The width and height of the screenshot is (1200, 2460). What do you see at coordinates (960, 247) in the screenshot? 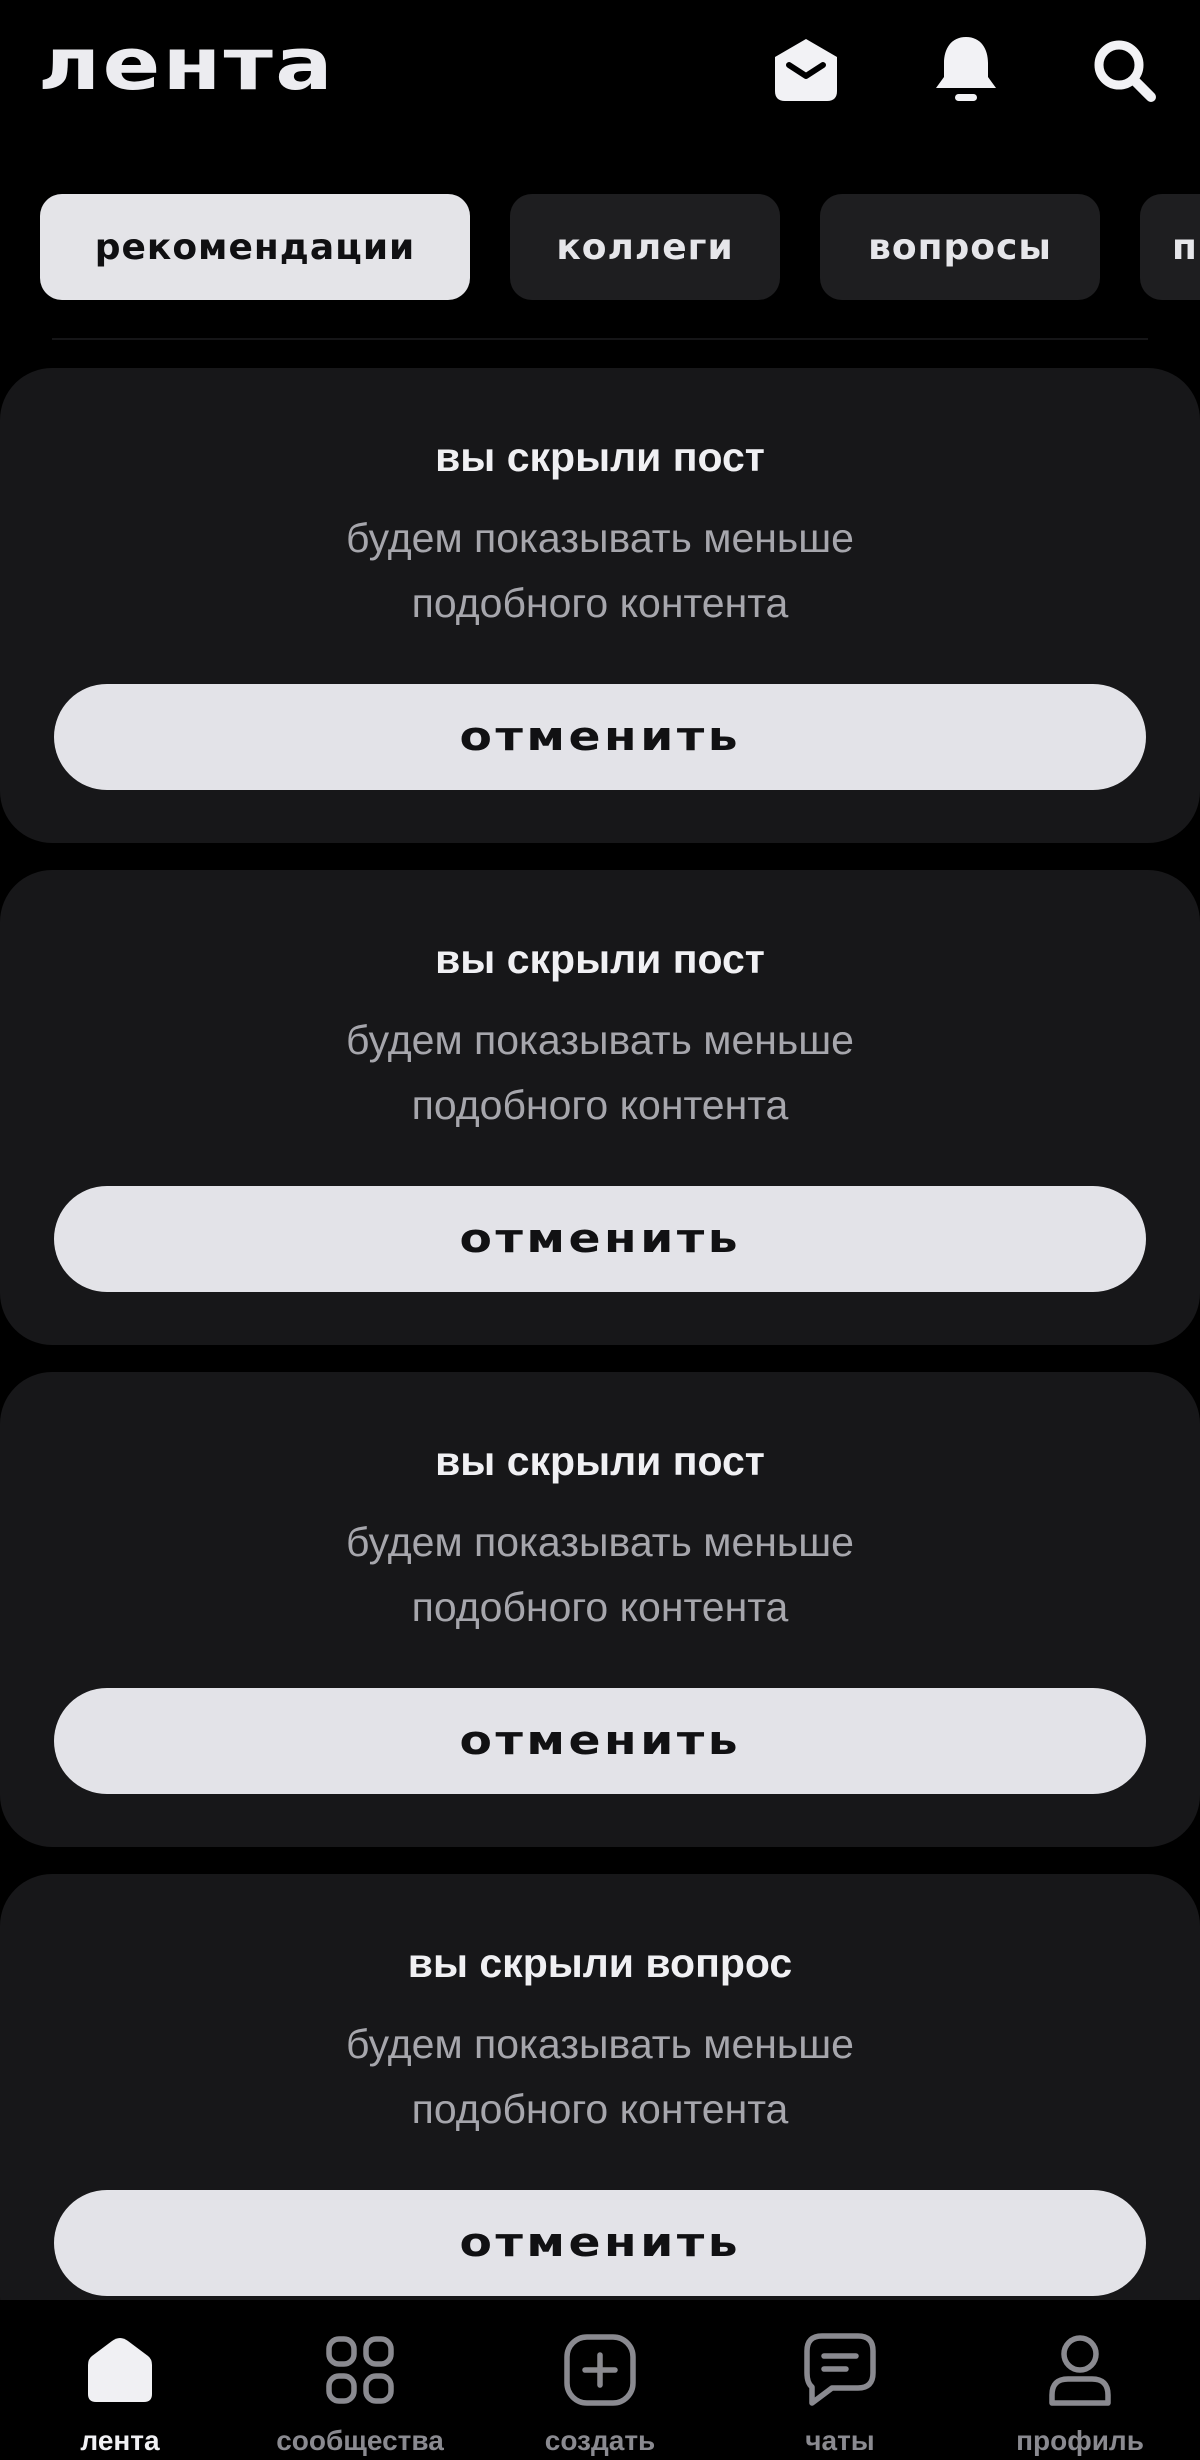
I see `tab-questions: вопросы` at bounding box center [960, 247].